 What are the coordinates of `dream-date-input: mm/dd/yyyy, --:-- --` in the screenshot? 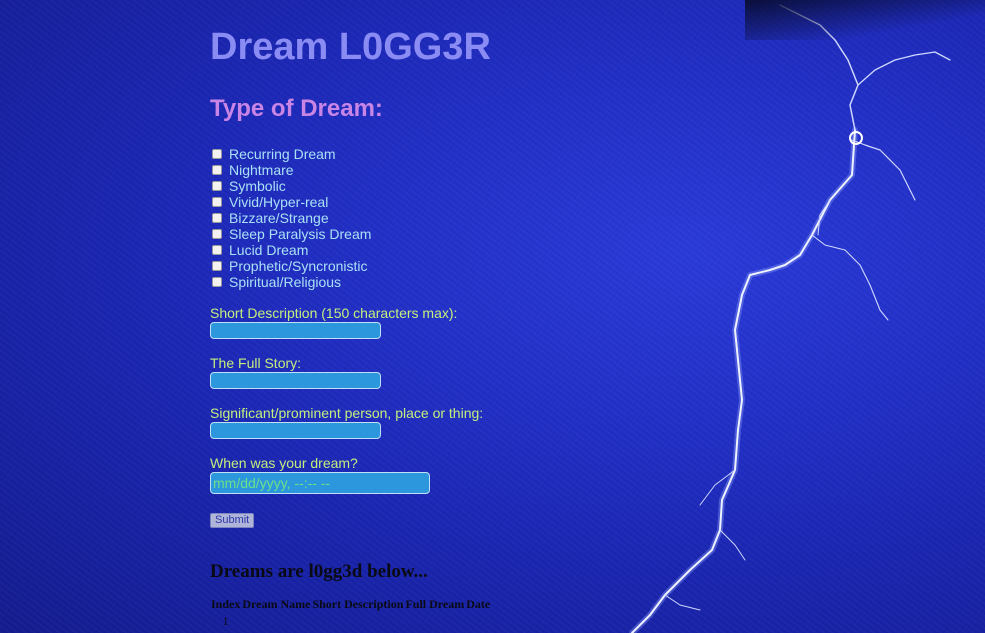 It's located at (320, 483).